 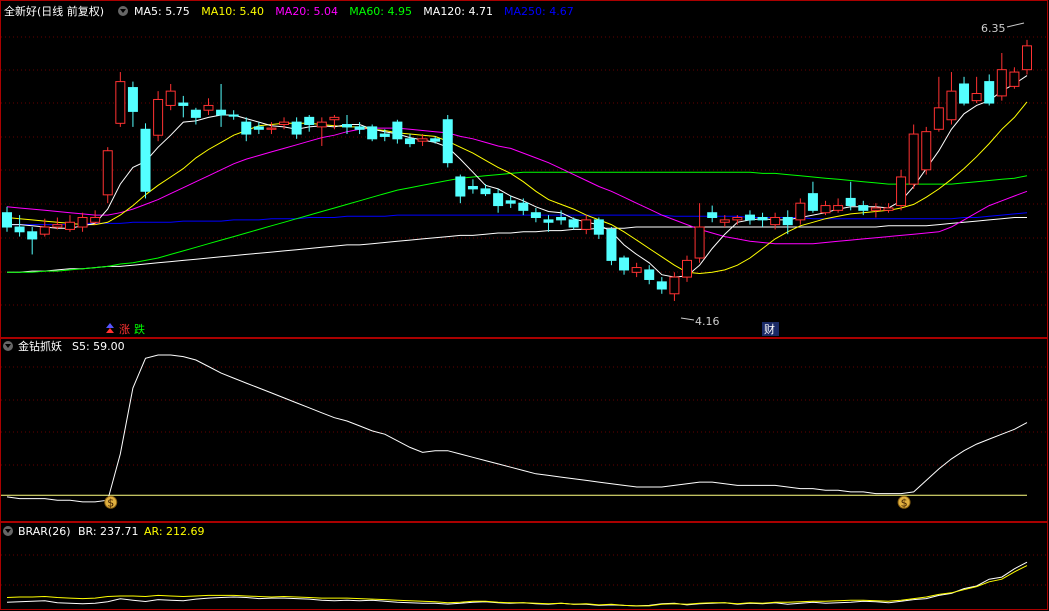 I want to click on ma-indicator-3: MA60: 4.95, so click(x=380, y=11).